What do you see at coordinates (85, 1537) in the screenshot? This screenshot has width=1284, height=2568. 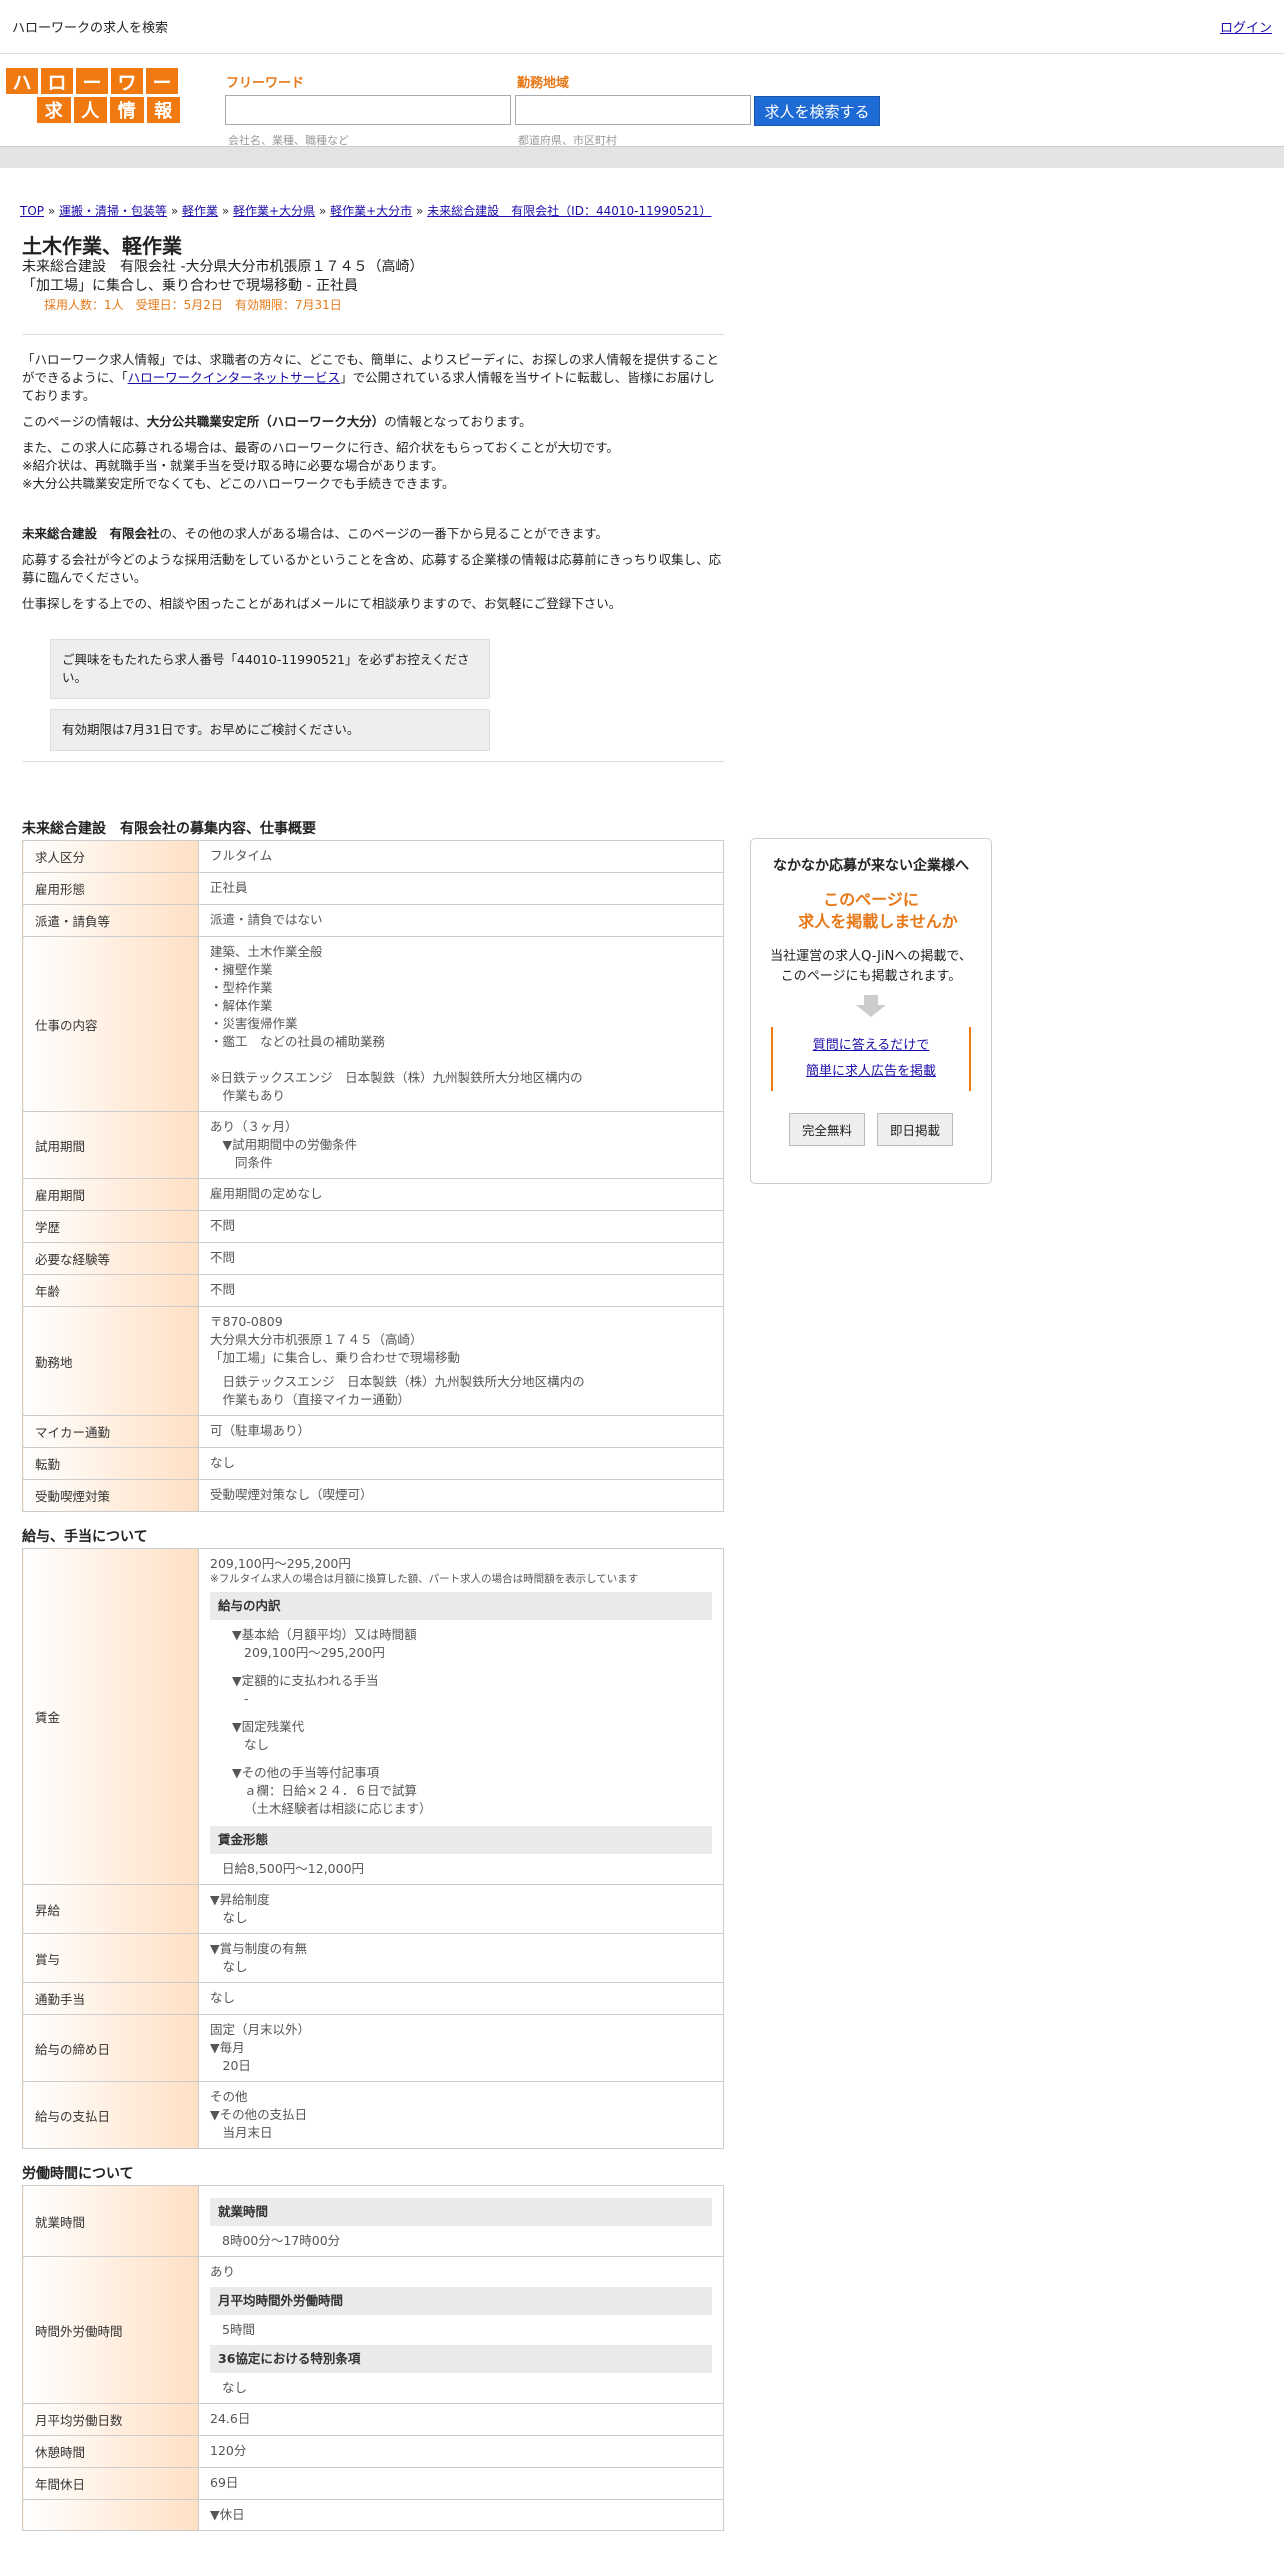 I see `section-heading-salary: 給与、手当について` at bounding box center [85, 1537].